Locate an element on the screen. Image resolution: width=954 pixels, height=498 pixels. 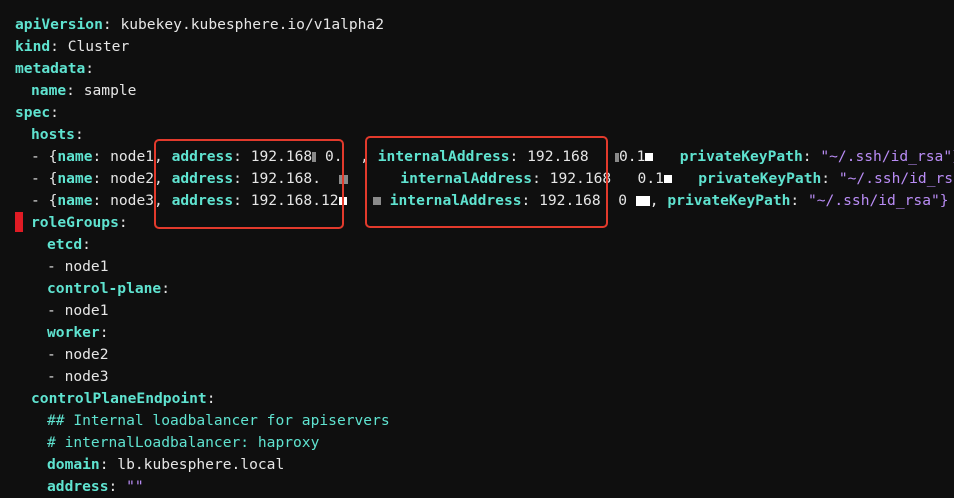
yaml-line-spec: spec: is located at coordinates (37, 112).